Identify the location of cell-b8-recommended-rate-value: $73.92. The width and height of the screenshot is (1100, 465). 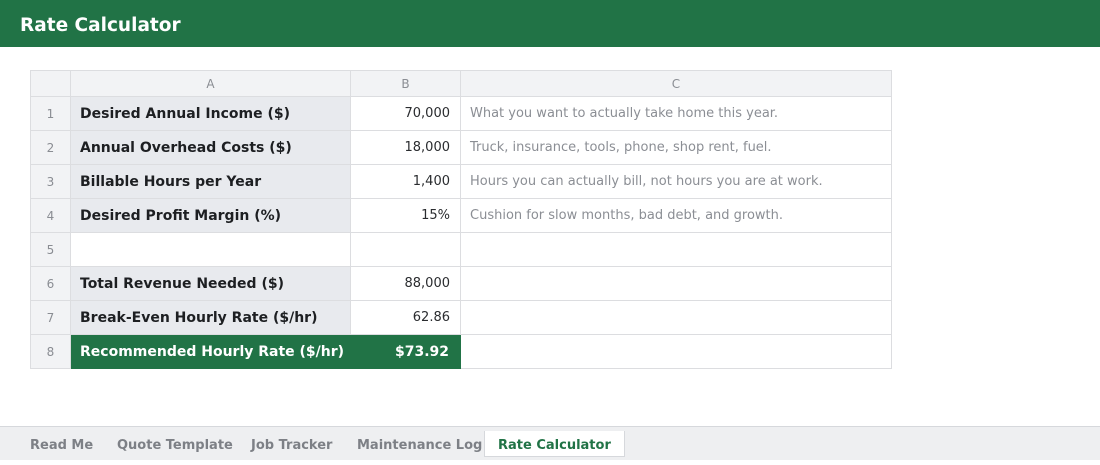
(405, 351).